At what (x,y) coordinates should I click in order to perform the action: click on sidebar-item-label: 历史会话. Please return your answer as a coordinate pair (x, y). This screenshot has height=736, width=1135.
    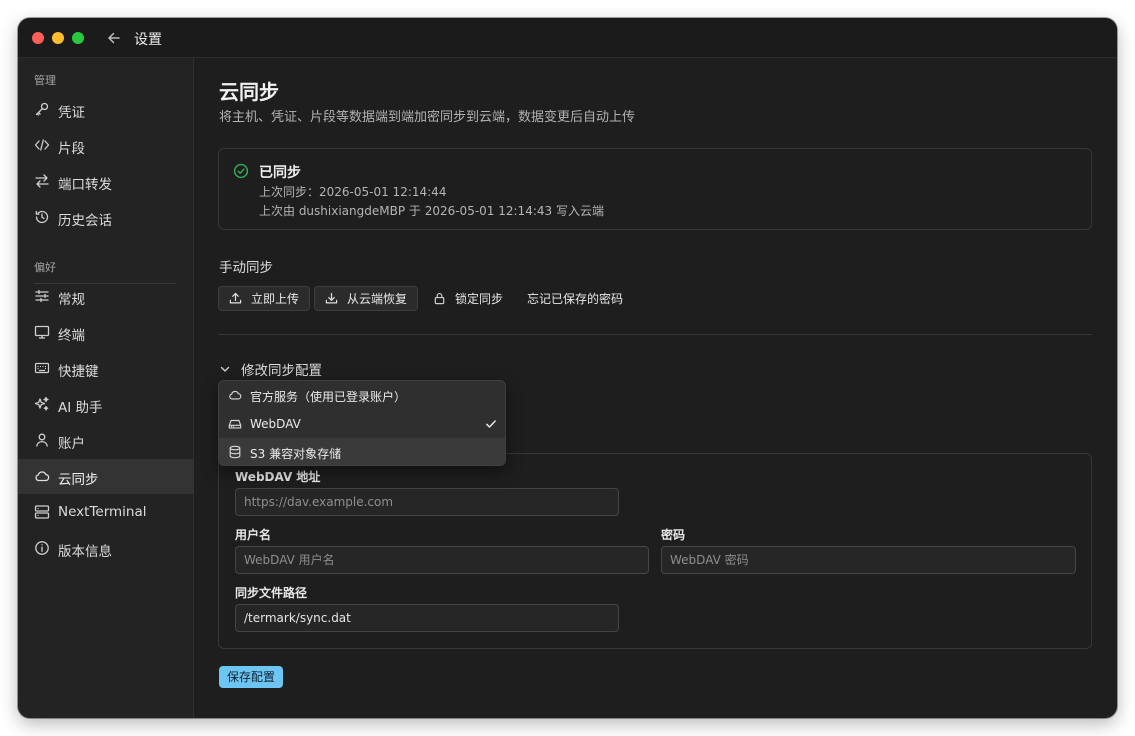
    Looking at the image, I should click on (85, 221).